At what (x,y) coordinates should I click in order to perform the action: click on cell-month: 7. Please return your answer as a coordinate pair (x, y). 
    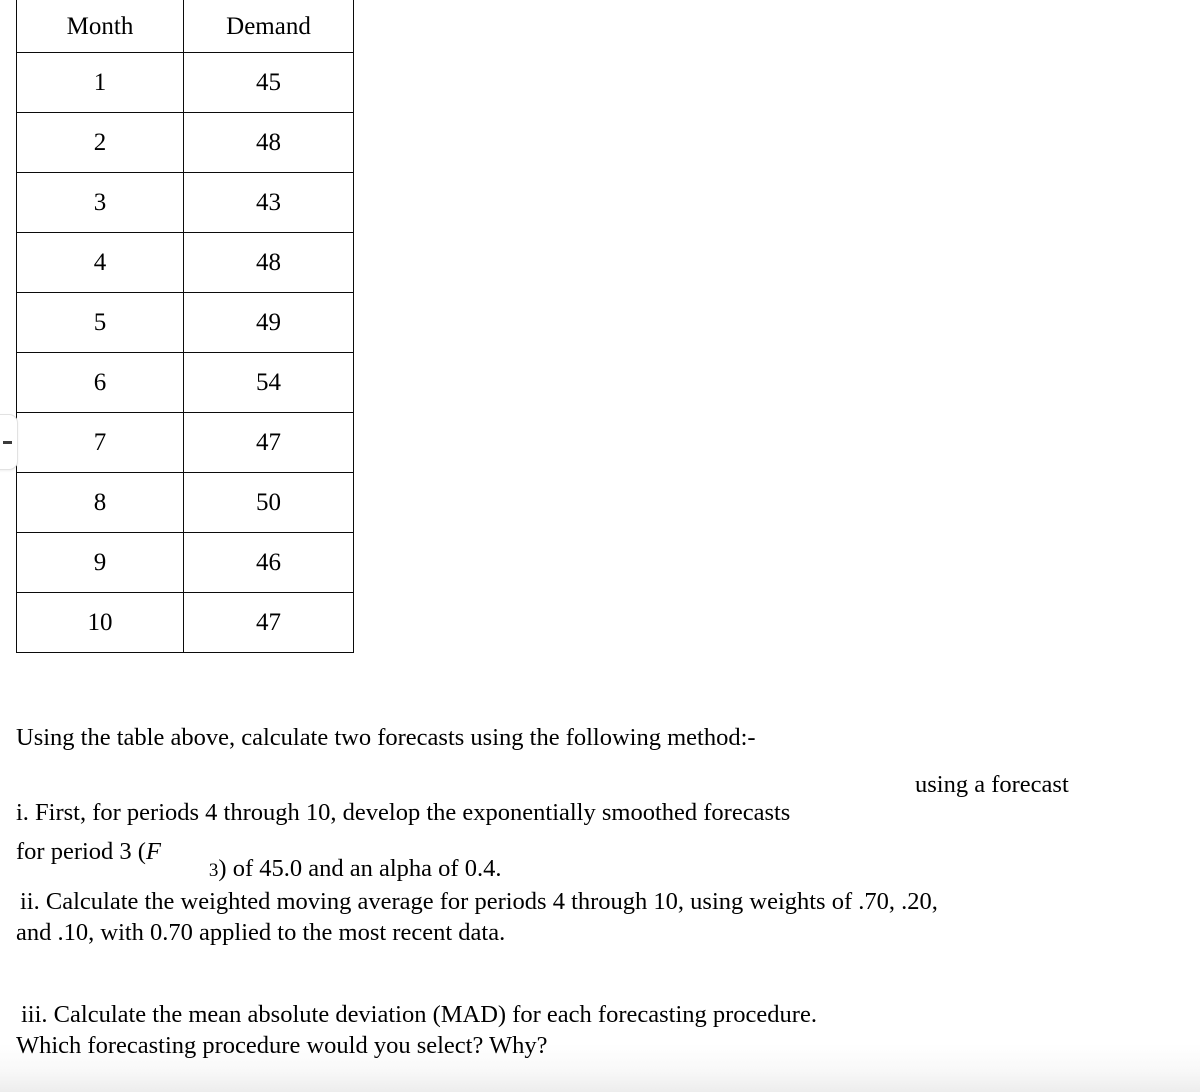
    Looking at the image, I should click on (100, 442).